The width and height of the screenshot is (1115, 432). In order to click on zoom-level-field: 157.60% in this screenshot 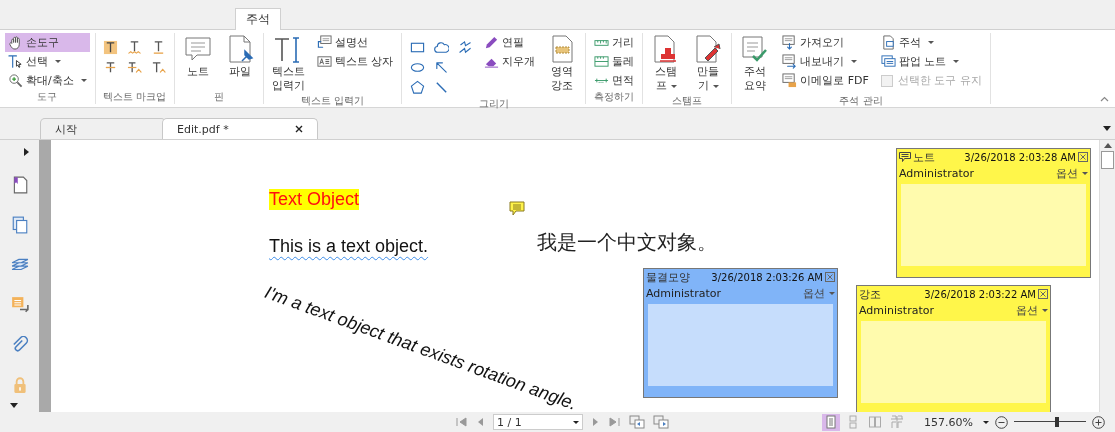, I will do `click(948, 422)`.